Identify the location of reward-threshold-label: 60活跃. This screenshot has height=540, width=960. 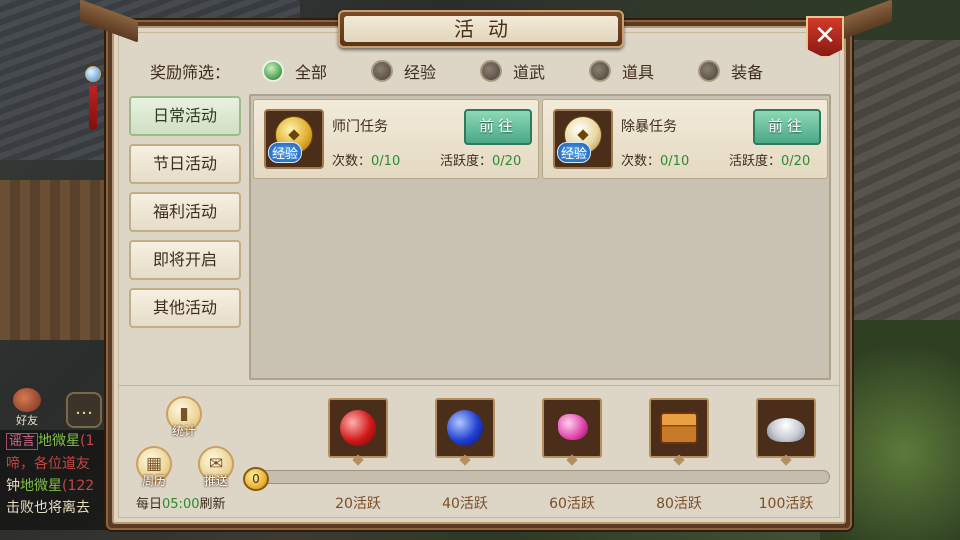
(572, 504).